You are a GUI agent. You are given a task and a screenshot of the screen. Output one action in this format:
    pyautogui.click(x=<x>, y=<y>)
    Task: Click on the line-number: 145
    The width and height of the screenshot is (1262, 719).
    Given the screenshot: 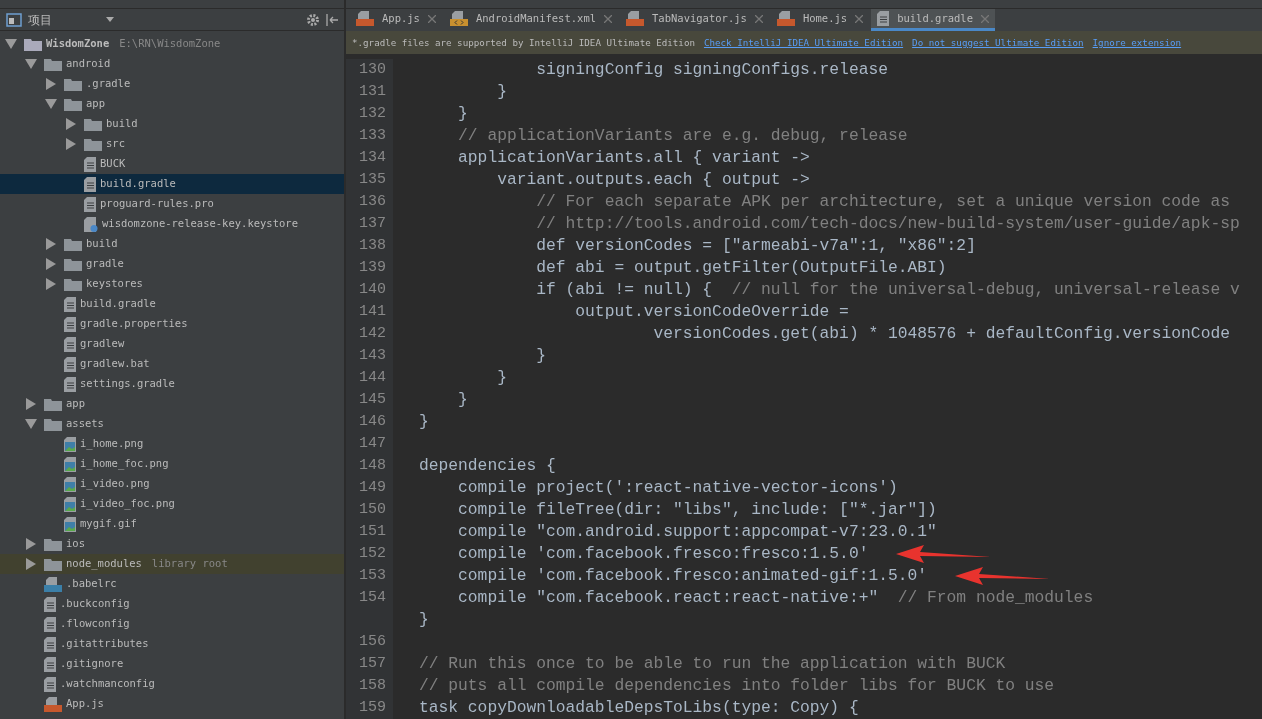 What is the action you would take?
    pyautogui.click(x=372, y=399)
    